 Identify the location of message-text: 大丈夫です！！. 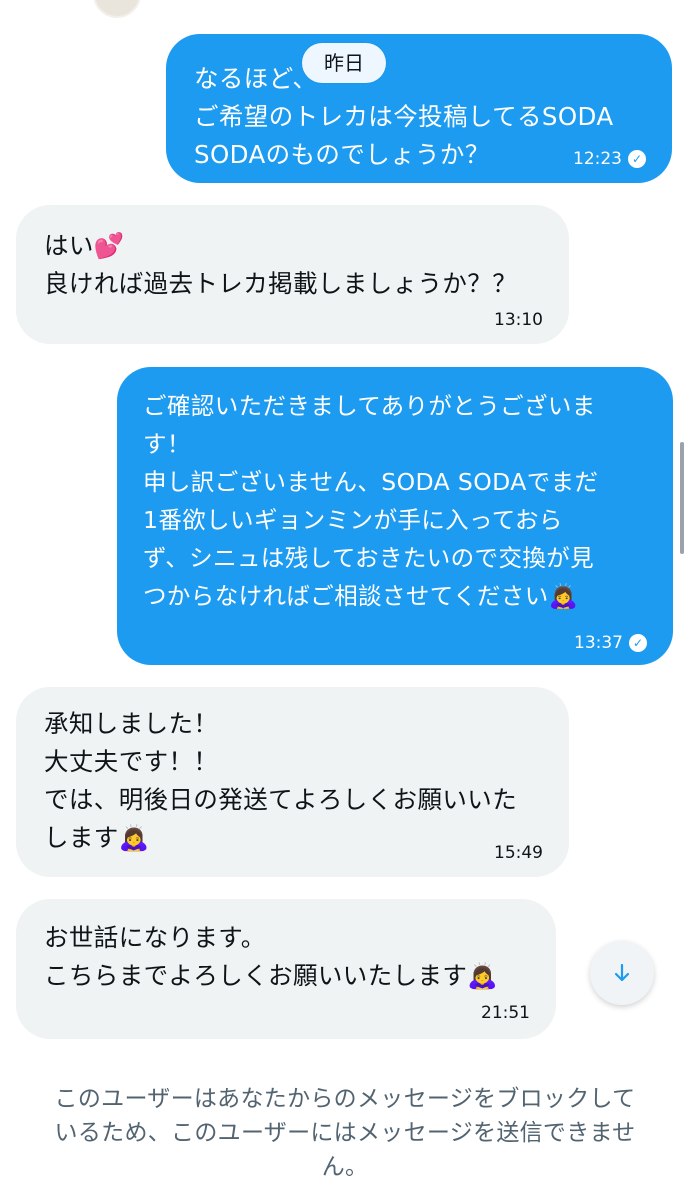
(131, 761).